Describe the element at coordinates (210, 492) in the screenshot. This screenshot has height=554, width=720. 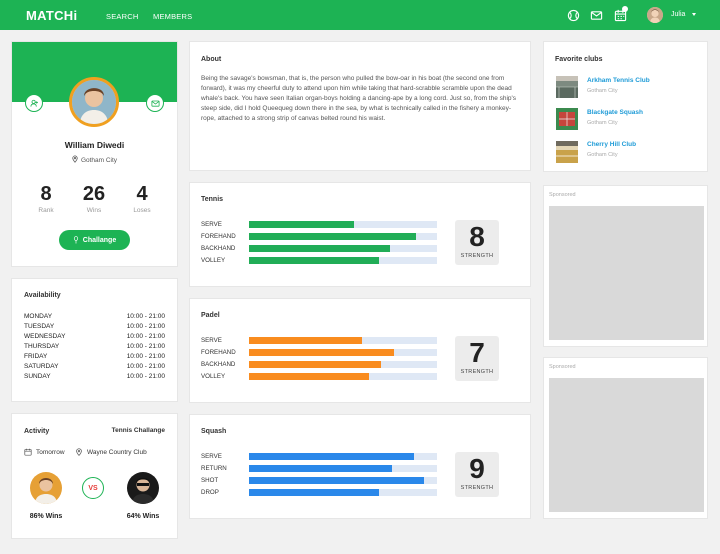
I see `skill-label: DROP` at that location.